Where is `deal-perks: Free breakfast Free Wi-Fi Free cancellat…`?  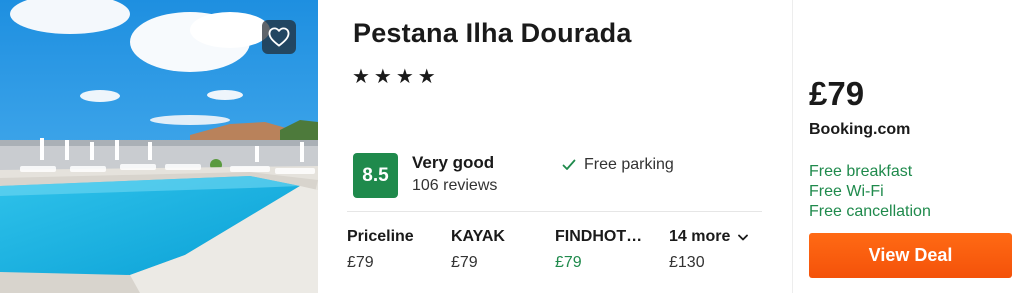
deal-perks: Free breakfast Free Wi-Fi Free cancellat… is located at coordinates (870, 192).